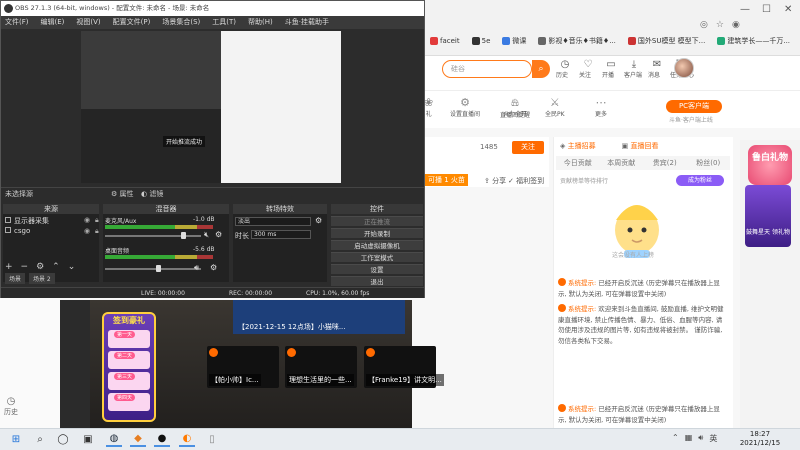 Image resolution: width=800 pixels, height=450 pixels. Describe the element at coordinates (377, 269) in the screenshot. I see `settings-button: 设置` at that location.